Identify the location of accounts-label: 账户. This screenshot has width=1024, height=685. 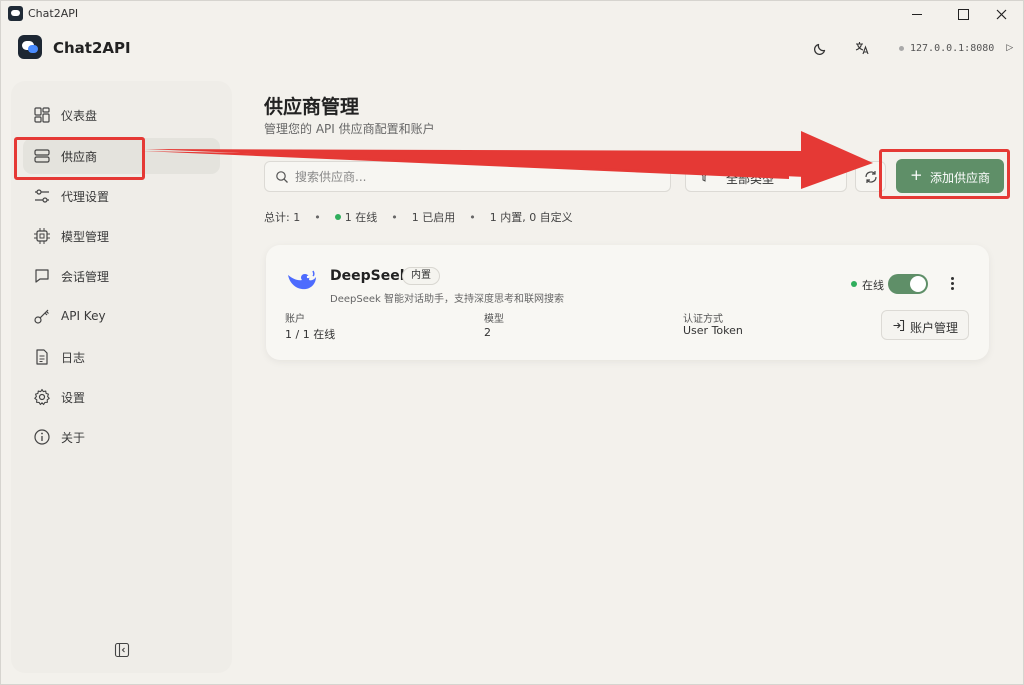
(295, 319).